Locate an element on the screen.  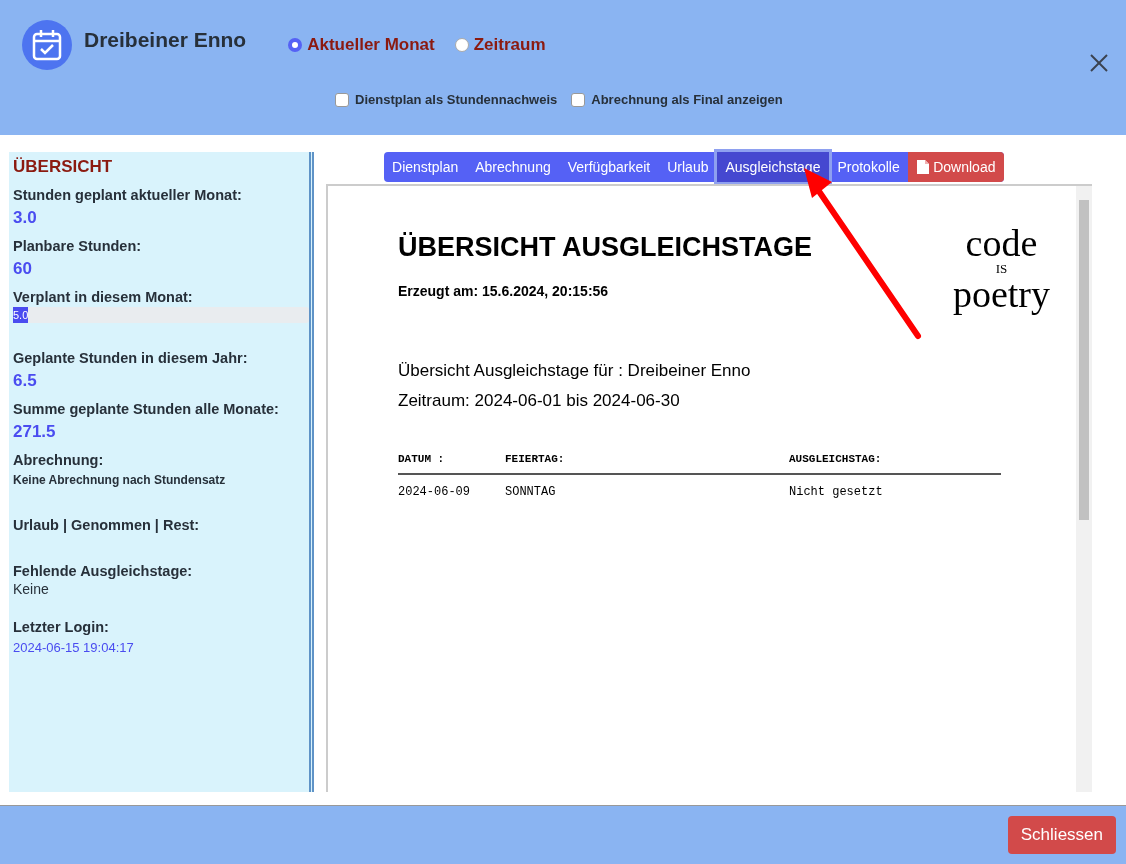
period-radio: Aktueller Monat is located at coordinates (361, 45).